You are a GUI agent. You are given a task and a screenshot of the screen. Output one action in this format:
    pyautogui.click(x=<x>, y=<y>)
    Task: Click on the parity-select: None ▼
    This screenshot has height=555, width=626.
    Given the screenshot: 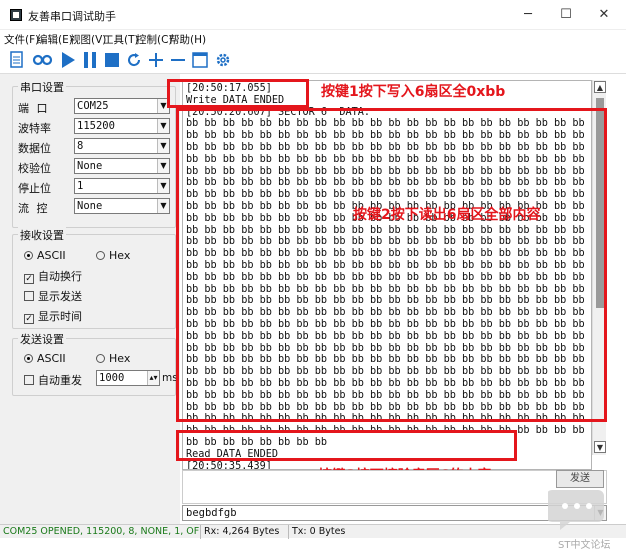 What is the action you would take?
    pyautogui.click(x=122, y=166)
    